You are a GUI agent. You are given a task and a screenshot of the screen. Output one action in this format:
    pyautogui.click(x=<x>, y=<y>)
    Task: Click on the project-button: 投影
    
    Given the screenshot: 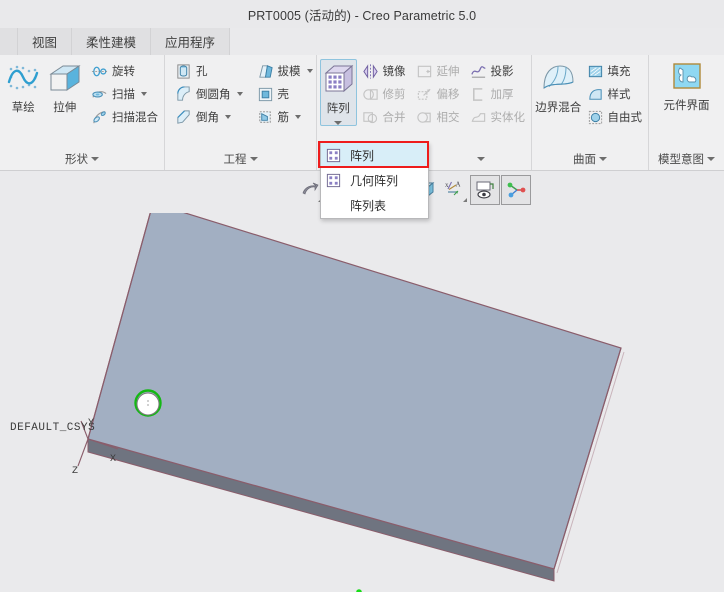 What is the action you would take?
    pyautogui.click(x=498, y=71)
    